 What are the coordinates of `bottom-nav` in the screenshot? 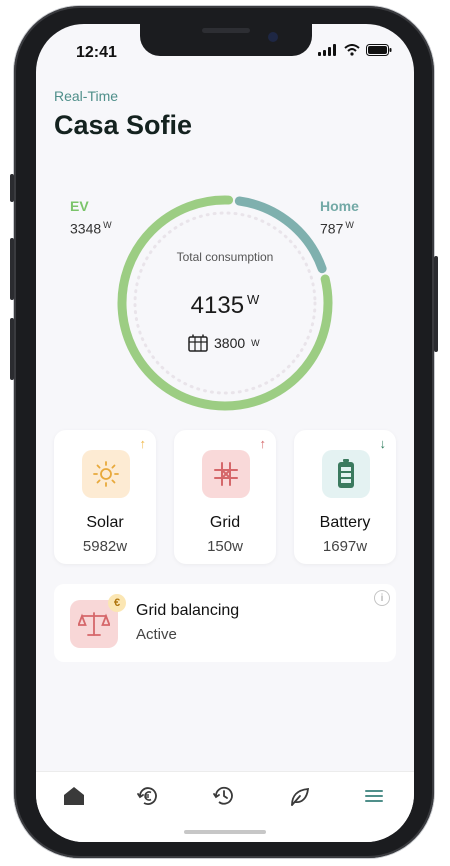 It's located at (225, 806).